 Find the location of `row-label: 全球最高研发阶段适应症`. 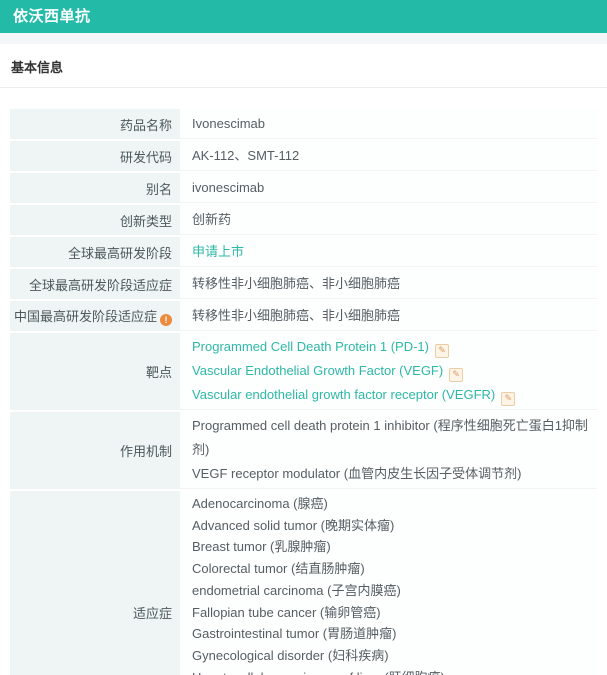

row-label: 全球最高研发阶段适应症 is located at coordinates (95, 284).